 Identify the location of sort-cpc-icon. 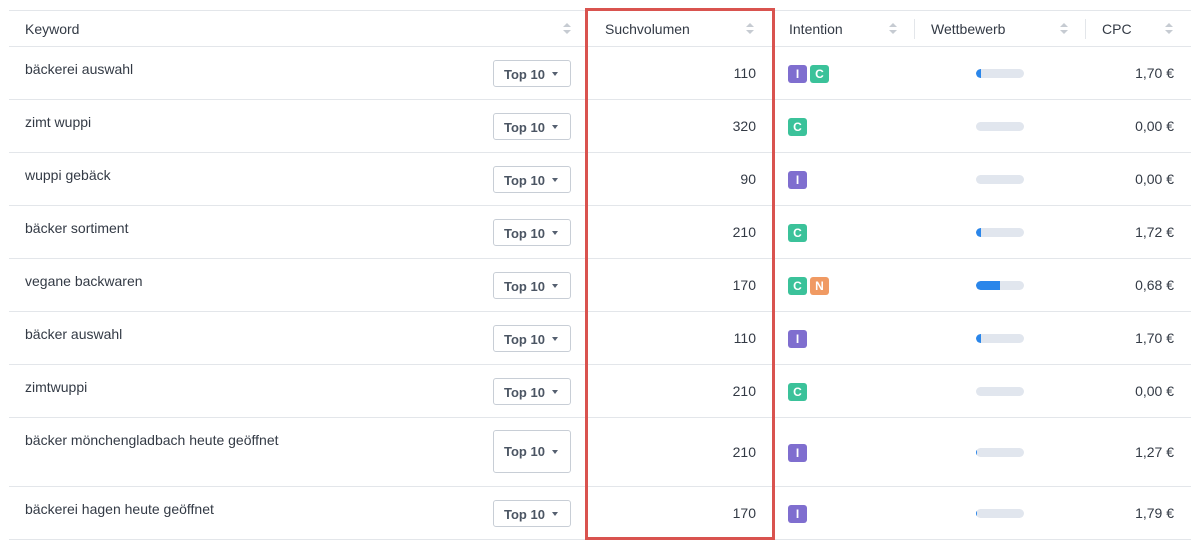
(1169, 29).